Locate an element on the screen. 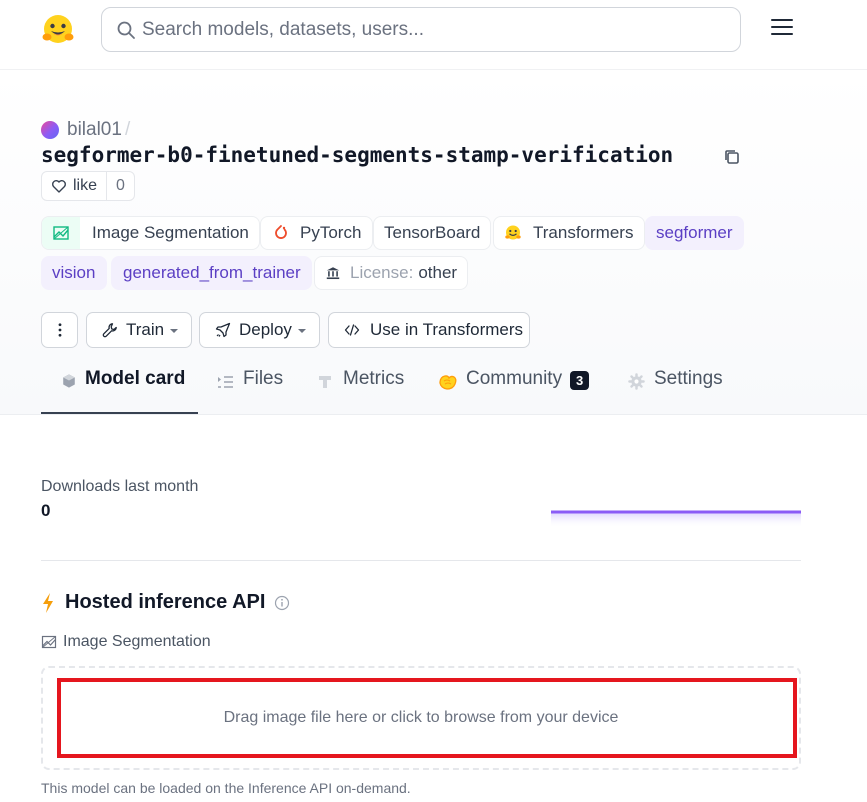  inference-task-label: Image Segmentation is located at coordinates (137, 641).